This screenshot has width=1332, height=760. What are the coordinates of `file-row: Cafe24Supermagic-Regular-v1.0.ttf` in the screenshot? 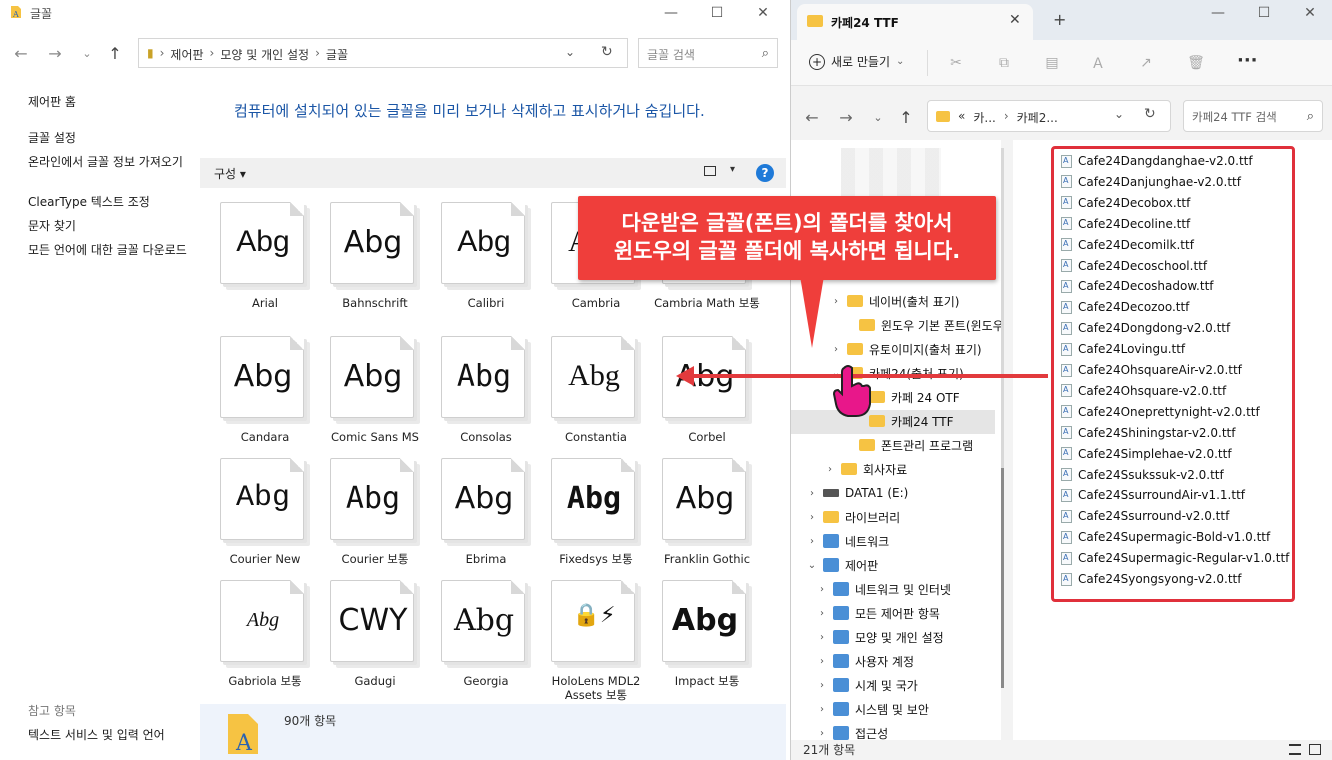 It's located at (1175, 558).